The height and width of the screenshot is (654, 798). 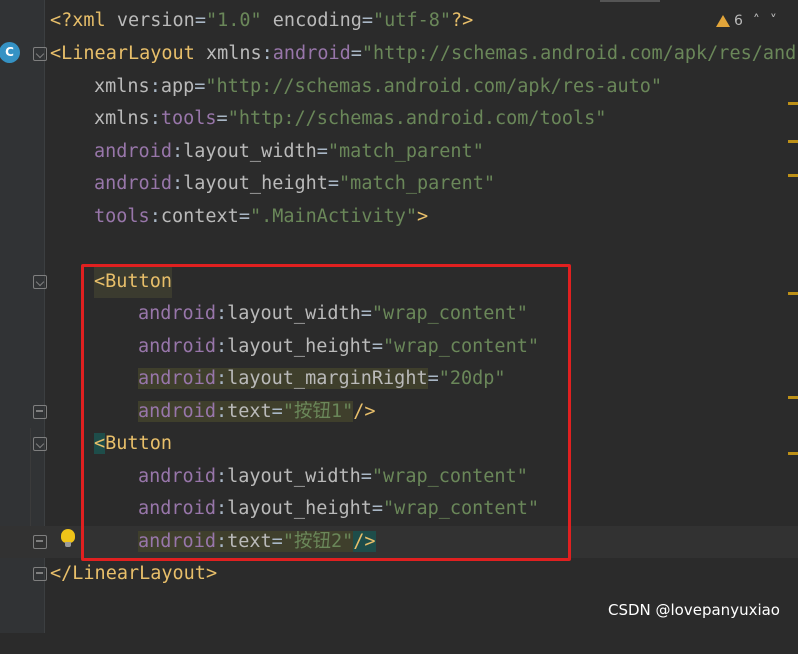 What do you see at coordinates (333, 216) in the screenshot?
I see `attr-value: ".MainActivity"` at bounding box center [333, 216].